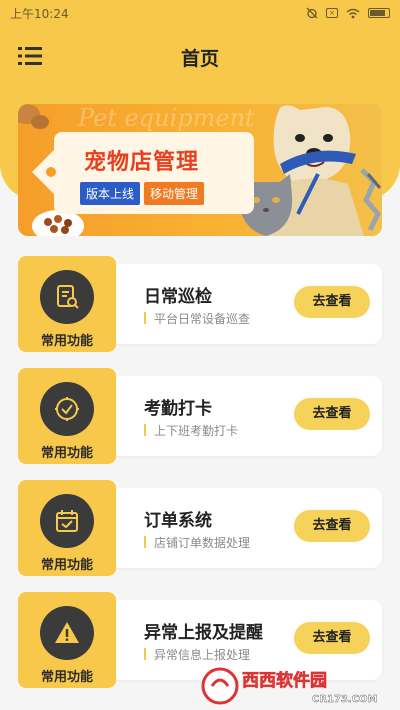  I want to click on clock-check-icon, so click(67, 409).